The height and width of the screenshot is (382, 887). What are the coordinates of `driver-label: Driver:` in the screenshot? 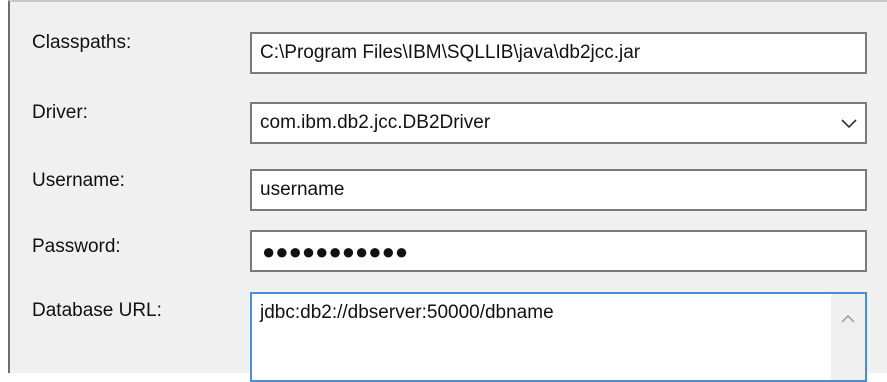 It's located at (60, 112).